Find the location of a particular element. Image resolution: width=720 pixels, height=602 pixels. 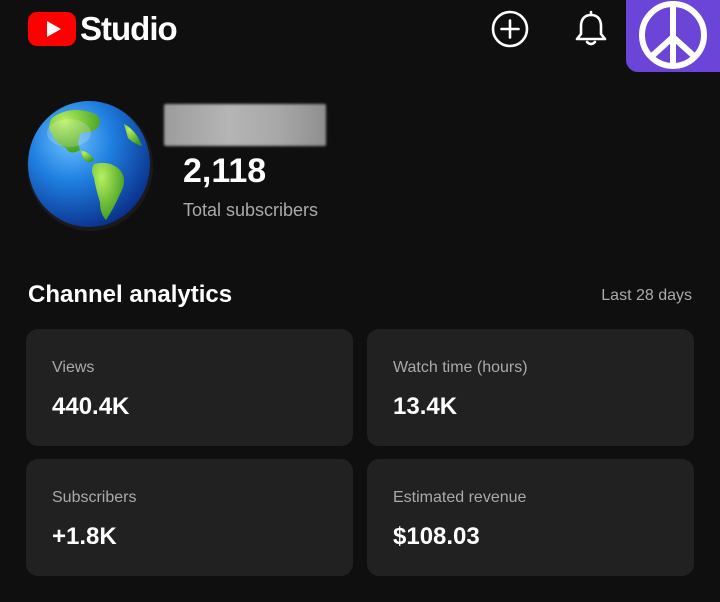

brand-name: Studio is located at coordinates (129, 28).